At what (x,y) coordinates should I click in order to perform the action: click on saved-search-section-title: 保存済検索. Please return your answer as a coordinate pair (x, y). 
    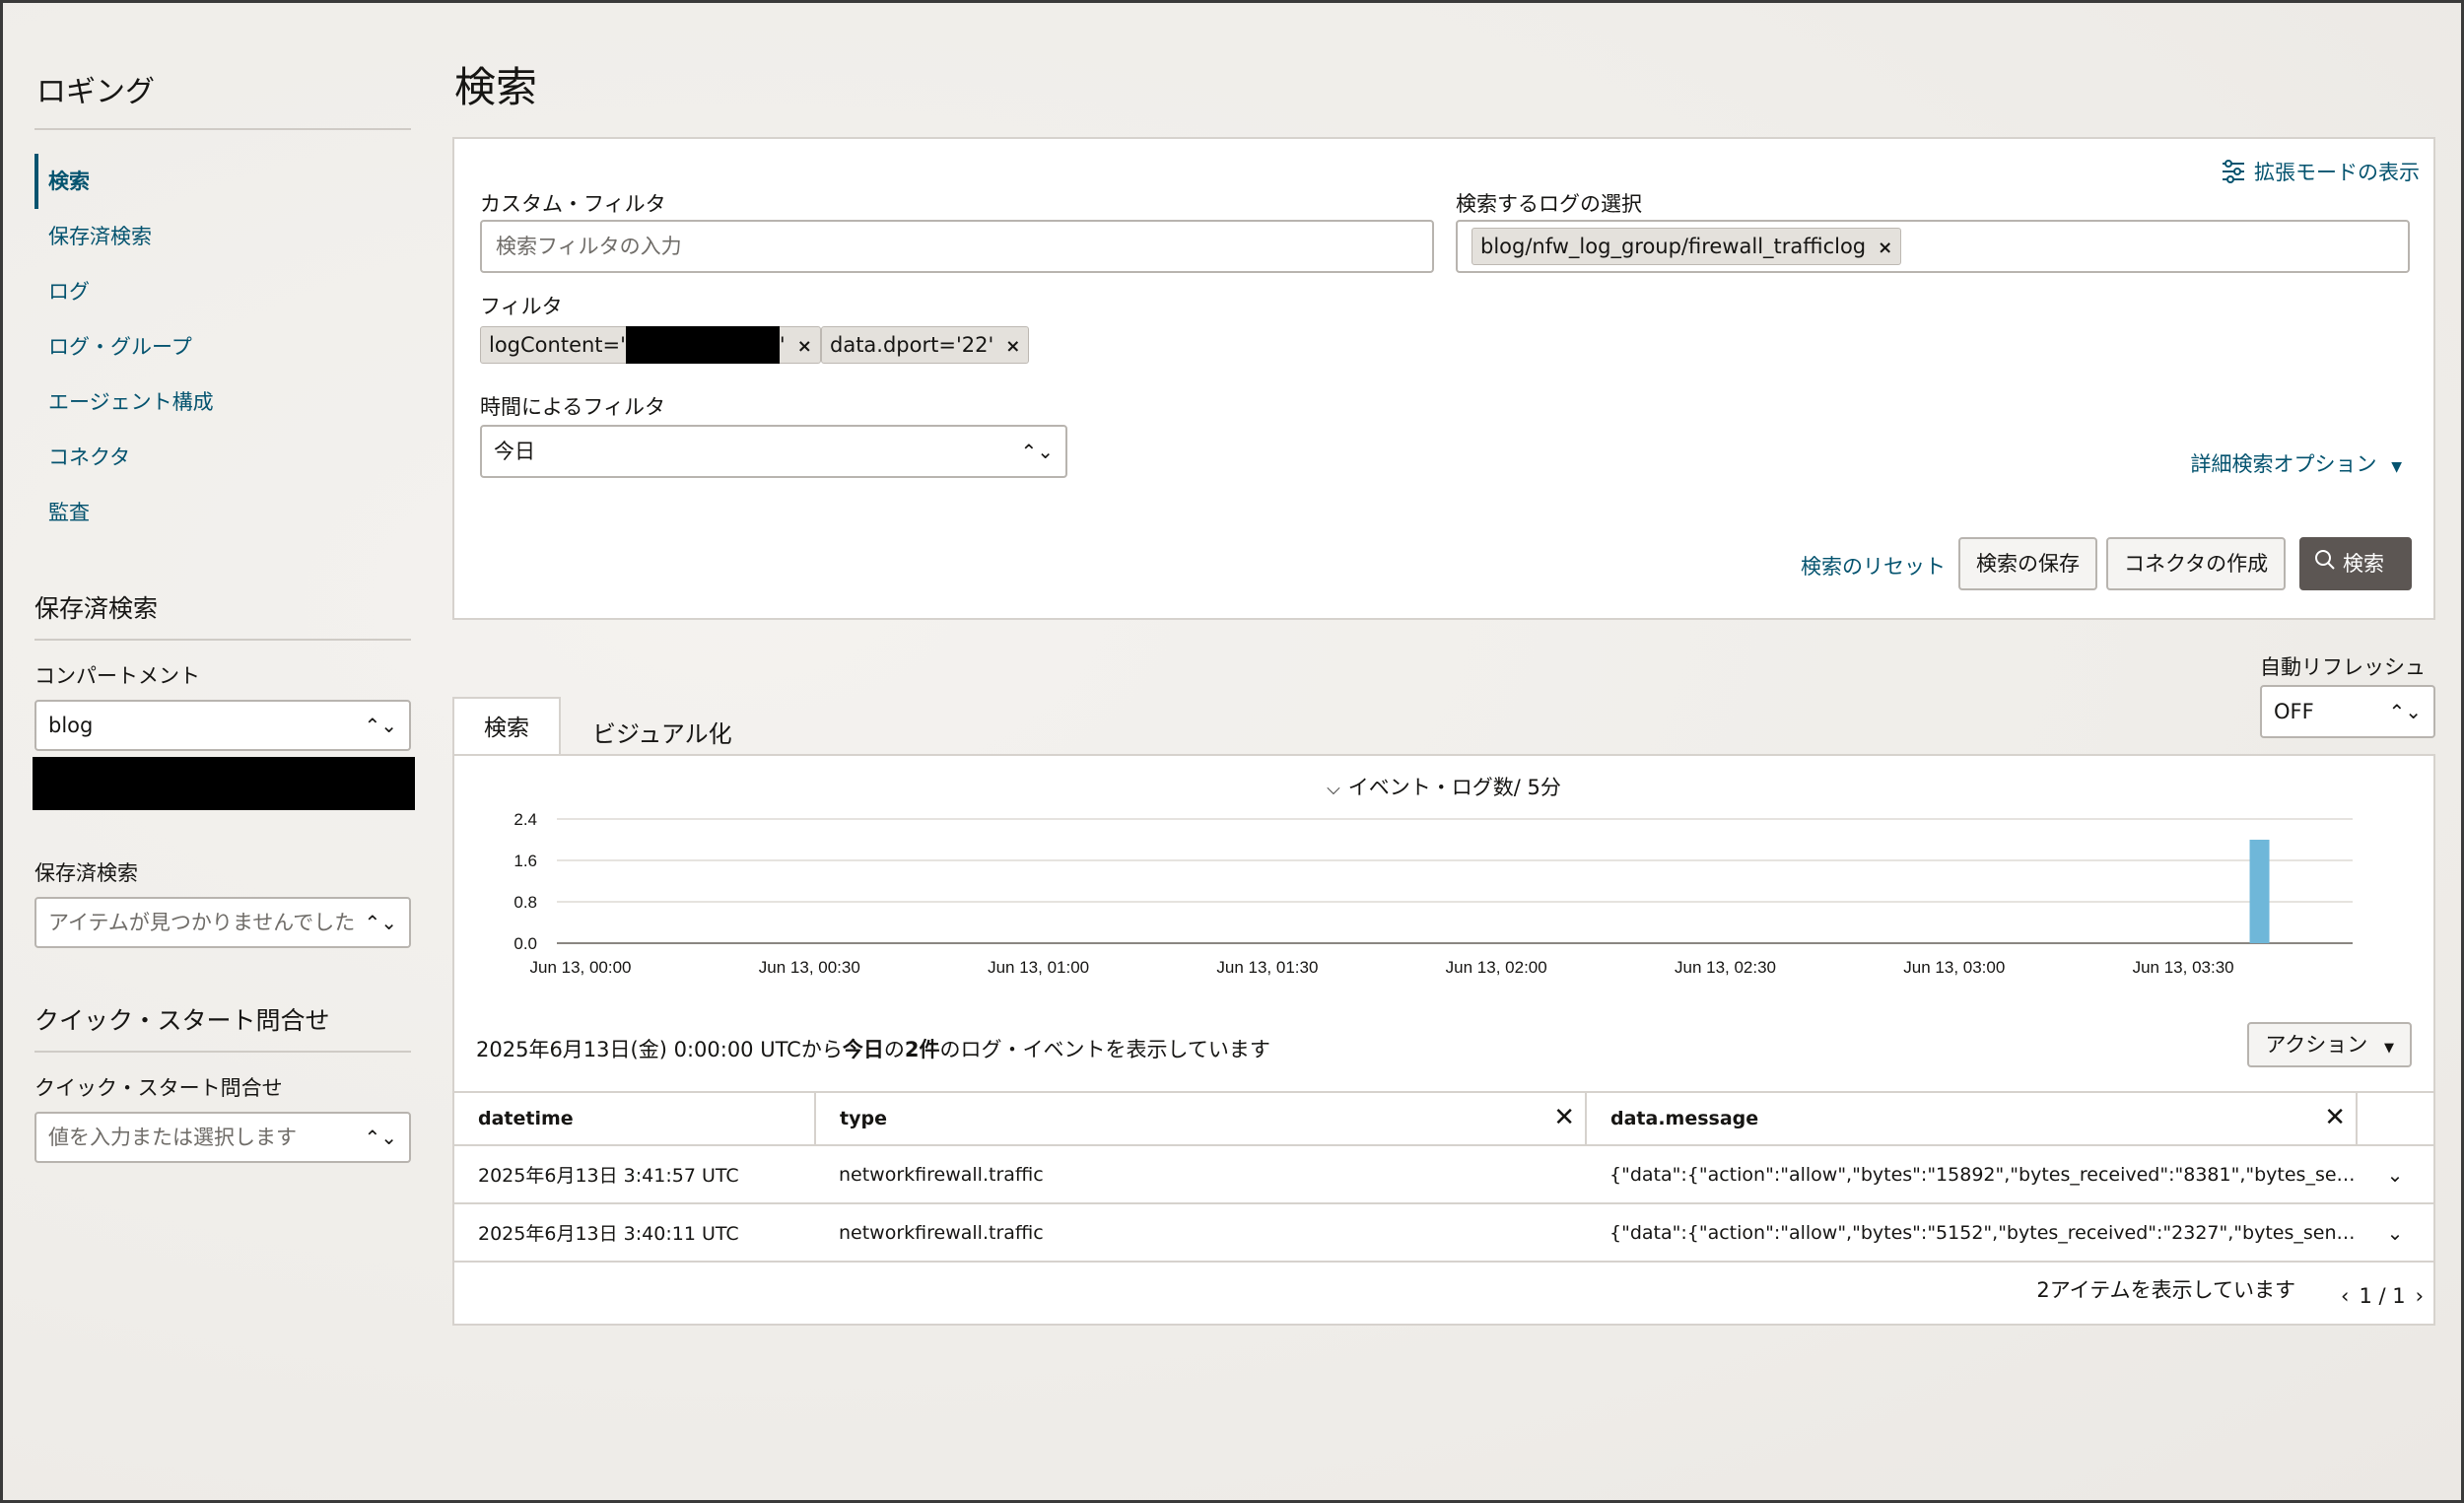
    Looking at the image, I should click on (222, 600).